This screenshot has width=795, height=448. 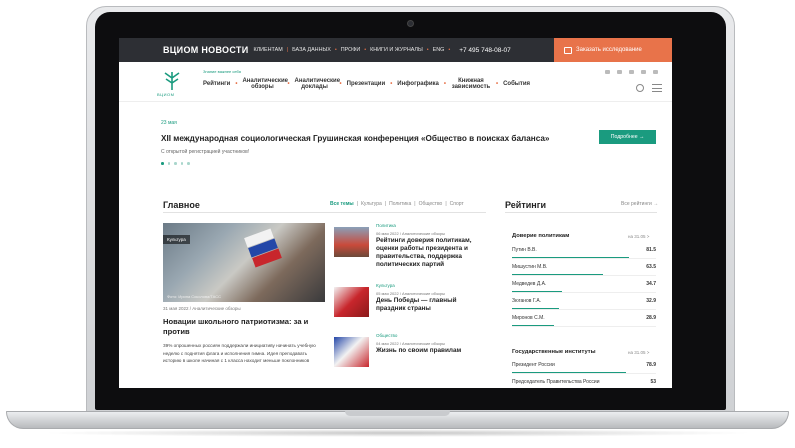 I want to click on rating-row: Медведев Д.А. 34.7, so click(x=584, y=286).